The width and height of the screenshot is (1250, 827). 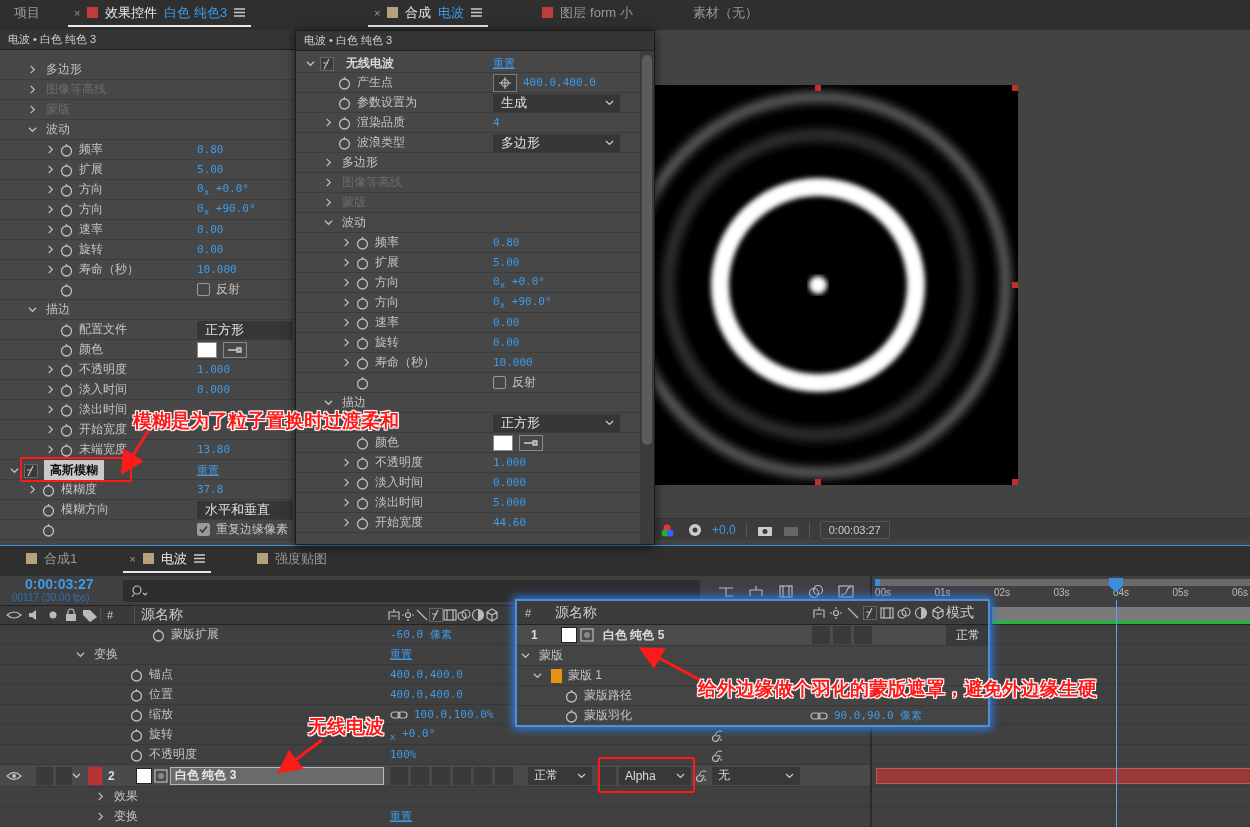 What do you see at coordinates (223, 189) in the screenshot?
I see `property-value: 0$_{x}$ +0.0°` at bounding box center [223, 189].